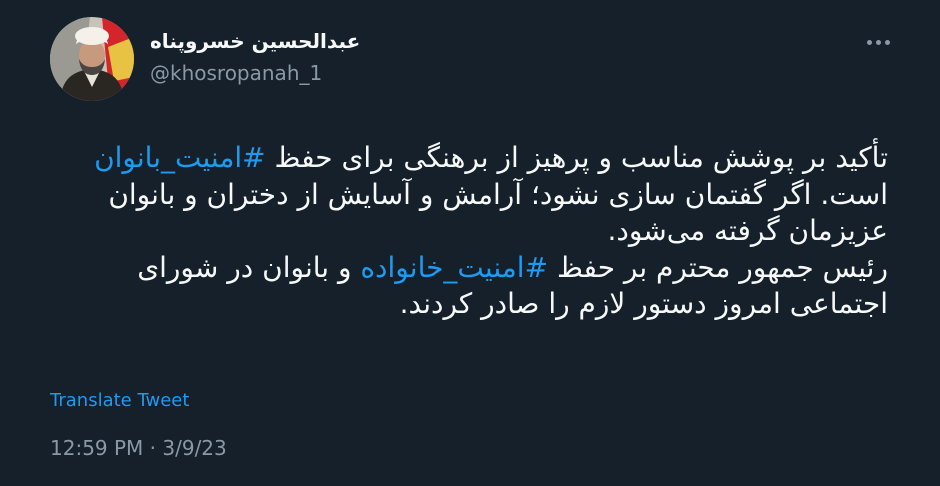  I want to click on author-display-name: عبدالحسین خسروپناه, so click(255, 41).